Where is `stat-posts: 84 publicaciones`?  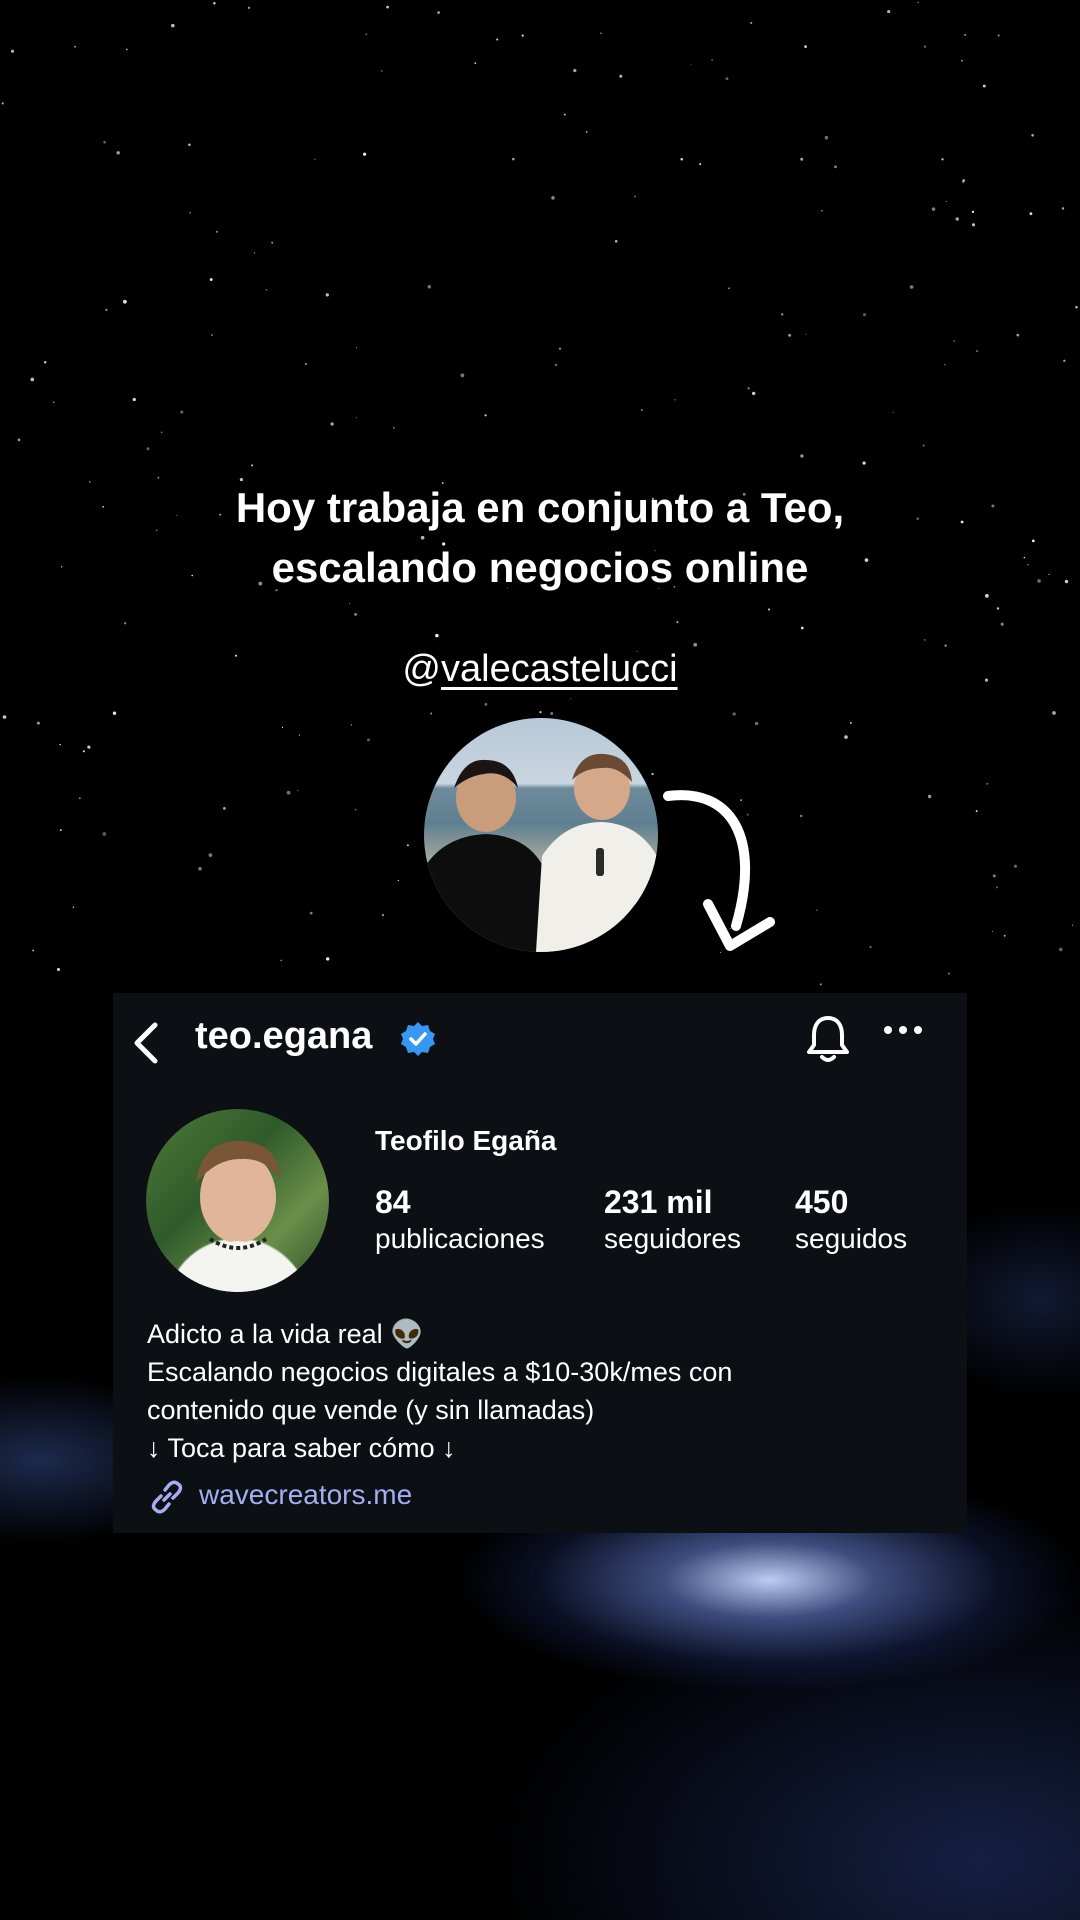 stat-posts: 84 publicaciones is located at coordinates (460, 1220).